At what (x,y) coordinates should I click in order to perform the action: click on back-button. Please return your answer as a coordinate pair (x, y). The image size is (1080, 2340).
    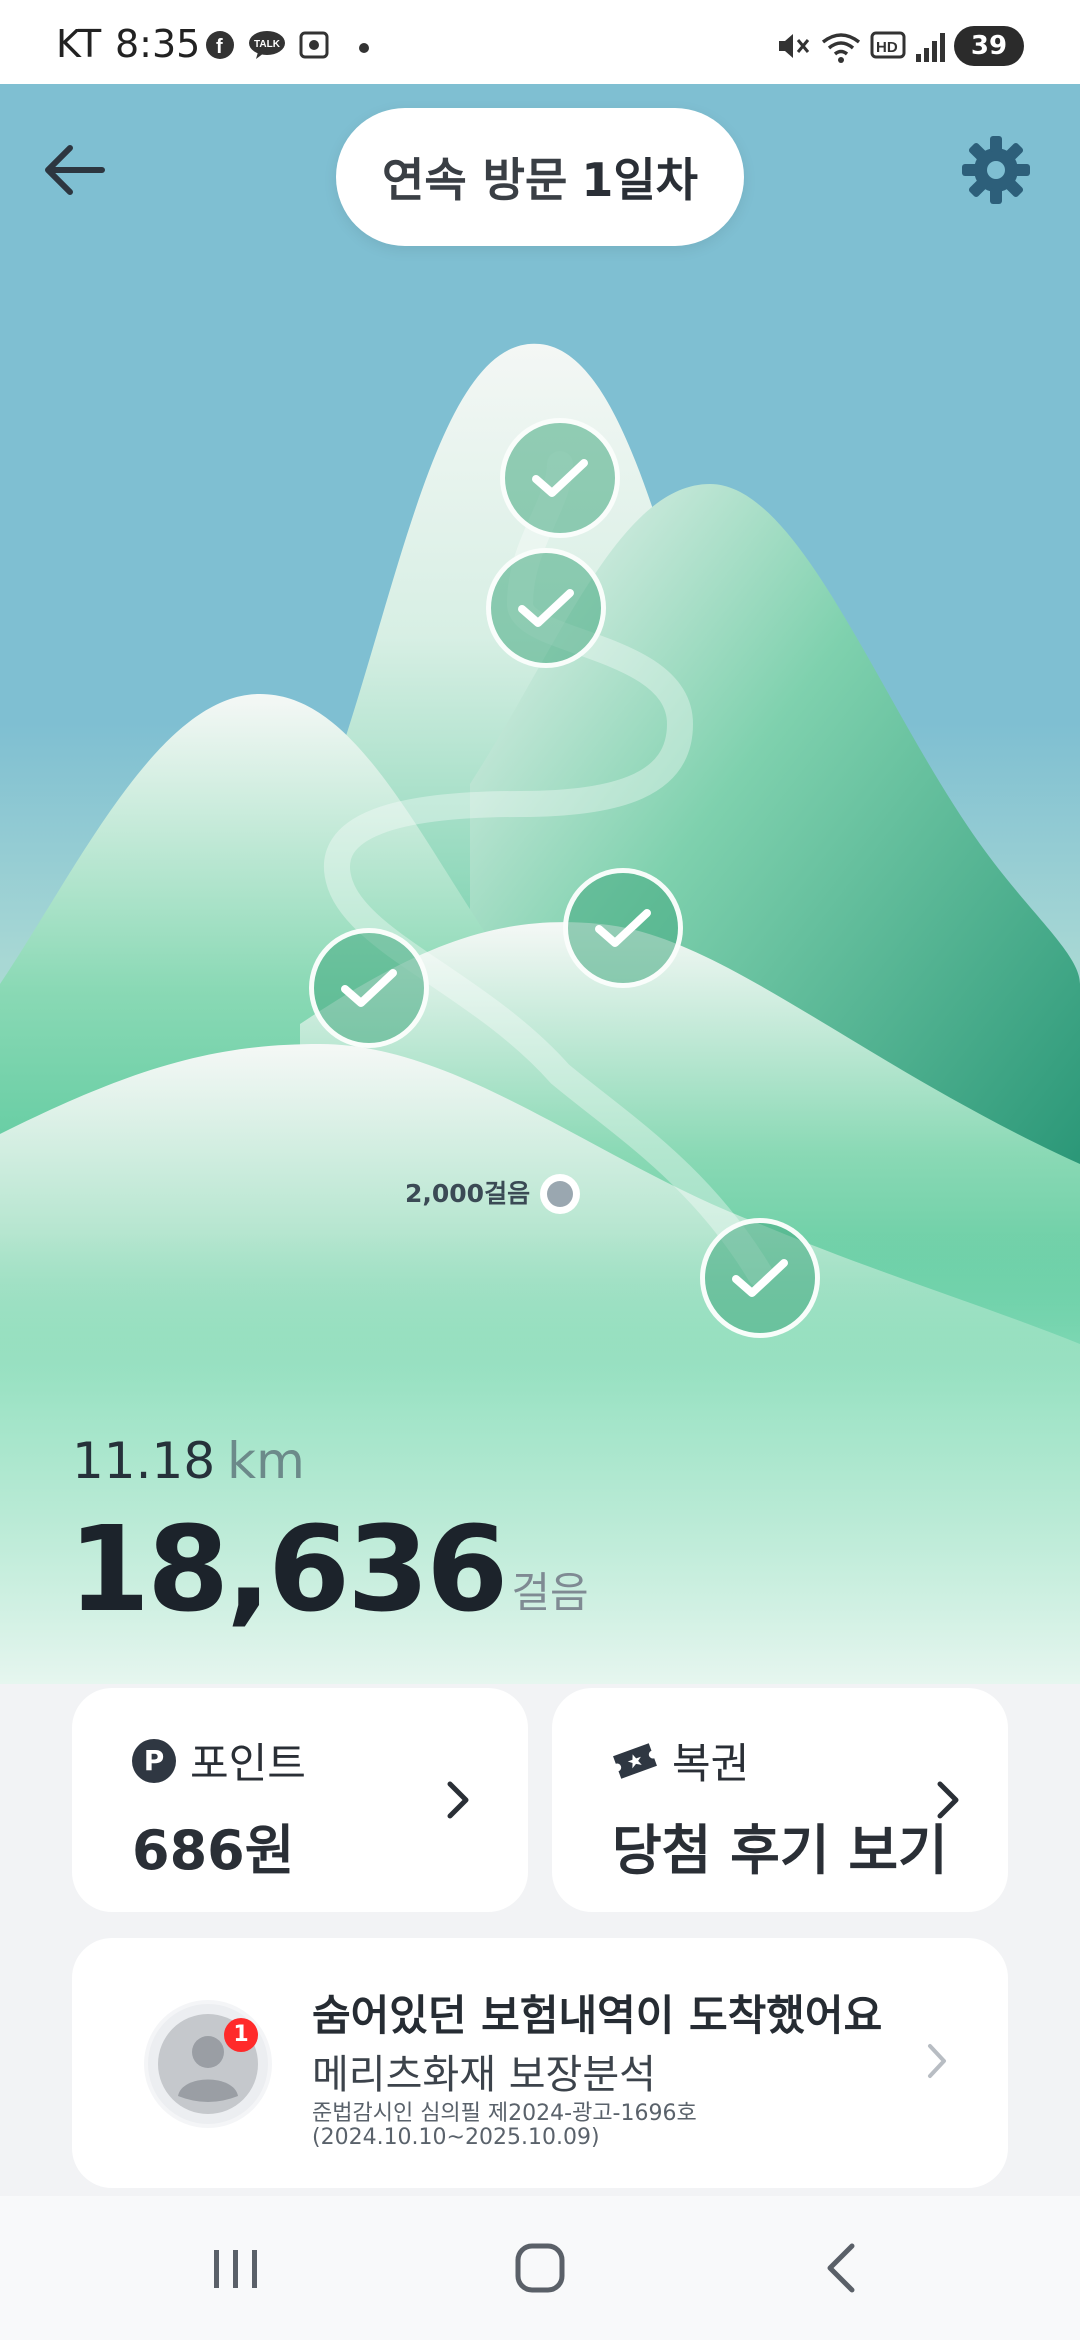
    Looking at the image, I should click on (74, 170).